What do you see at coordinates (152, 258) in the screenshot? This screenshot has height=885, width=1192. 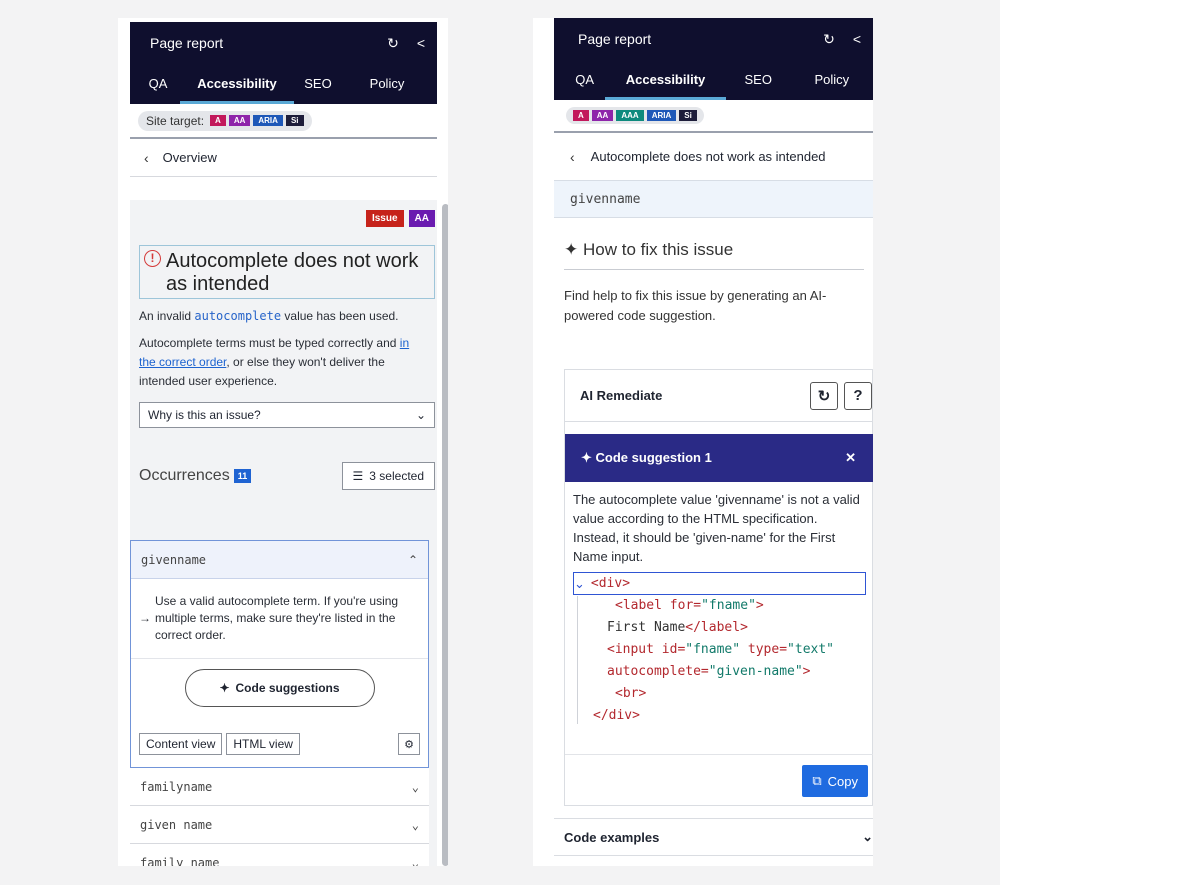 I see `alert-circle-icon: !` at bounding box center [152, 258].